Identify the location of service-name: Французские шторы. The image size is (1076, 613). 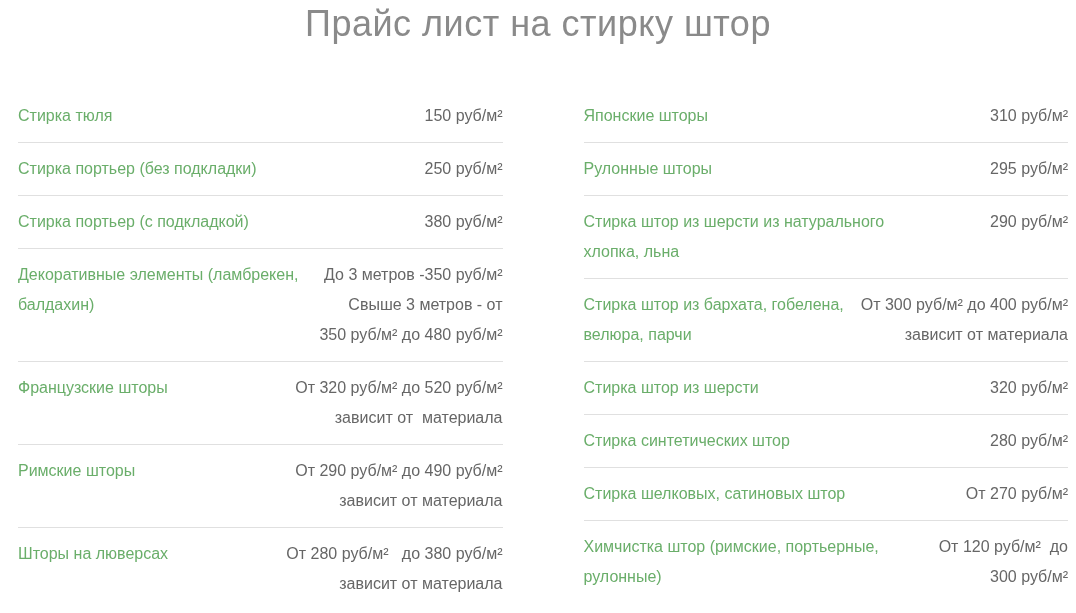
(93, 388).